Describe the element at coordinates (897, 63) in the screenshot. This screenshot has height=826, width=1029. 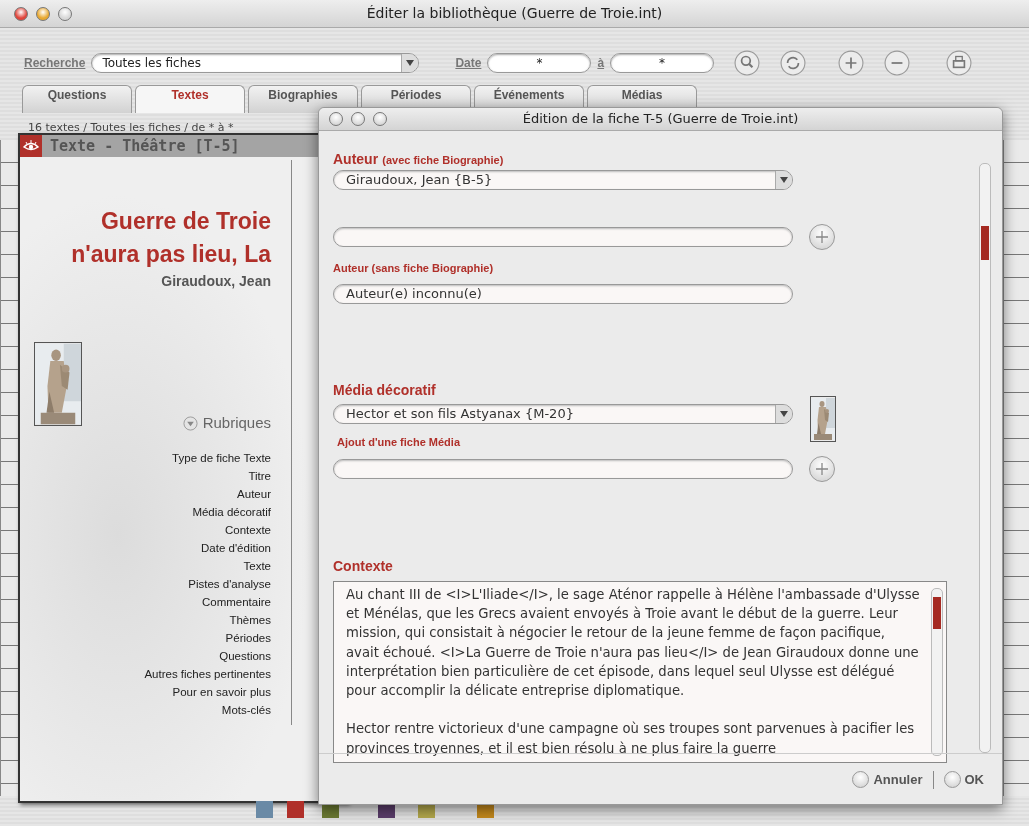
I see `remove-icon` at that location.